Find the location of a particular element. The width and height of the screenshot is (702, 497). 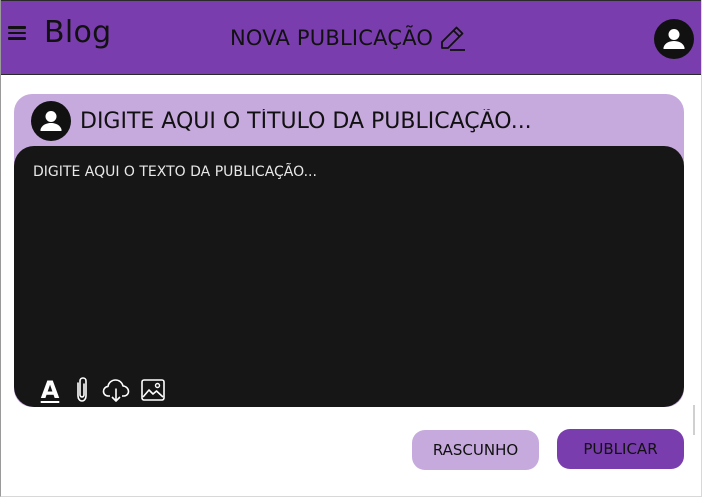

page-heading: NOVA PUBLICAÇÃO is located at coordinates (348, 38).